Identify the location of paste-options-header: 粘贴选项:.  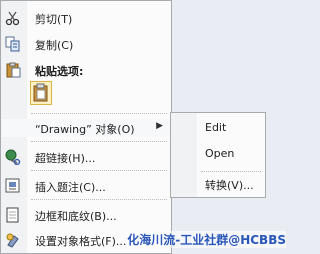
(86, 70).